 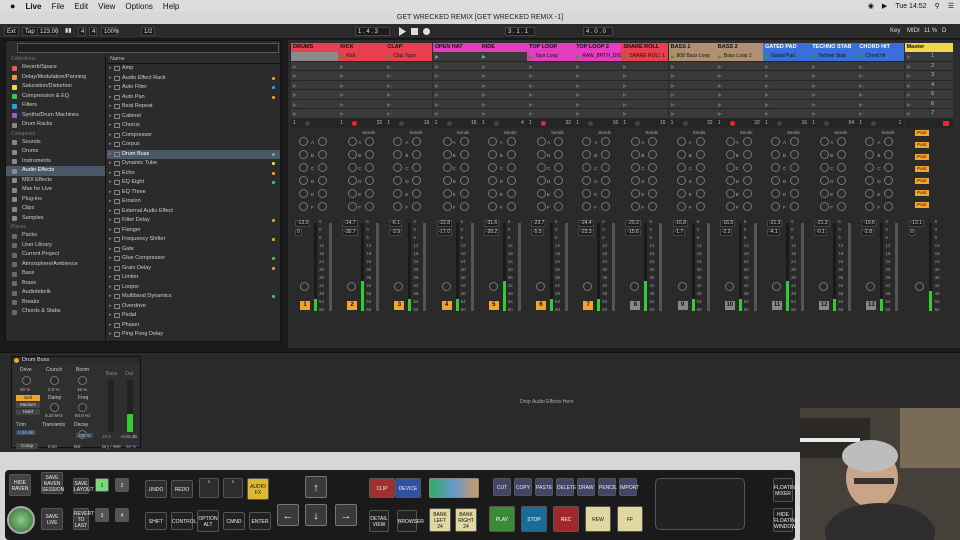 I want to click on volume-field: -21.3, so click(x=775, y=223).